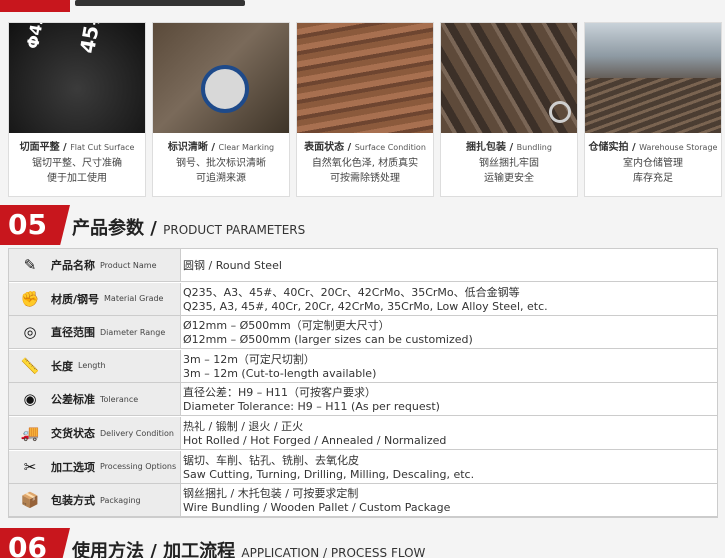 The width and height of the screenshot is (725, 558). What do you see at coordinates (133, 332) in the screenshot?
I see `param-label-en: Diameter Range` at bounding box center [133, 332].